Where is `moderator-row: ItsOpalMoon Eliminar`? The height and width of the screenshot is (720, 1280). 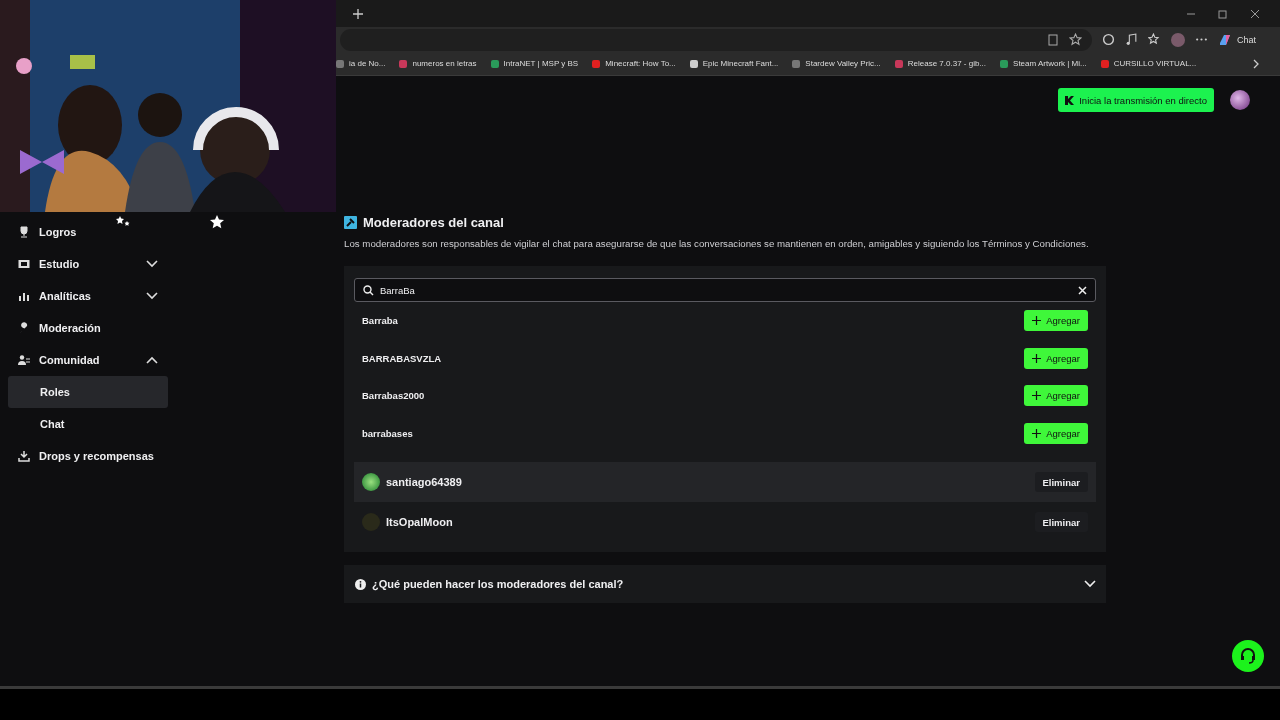
moderator-row: ItsOpalMoon Eliminar is located at coordinates (725, 522).